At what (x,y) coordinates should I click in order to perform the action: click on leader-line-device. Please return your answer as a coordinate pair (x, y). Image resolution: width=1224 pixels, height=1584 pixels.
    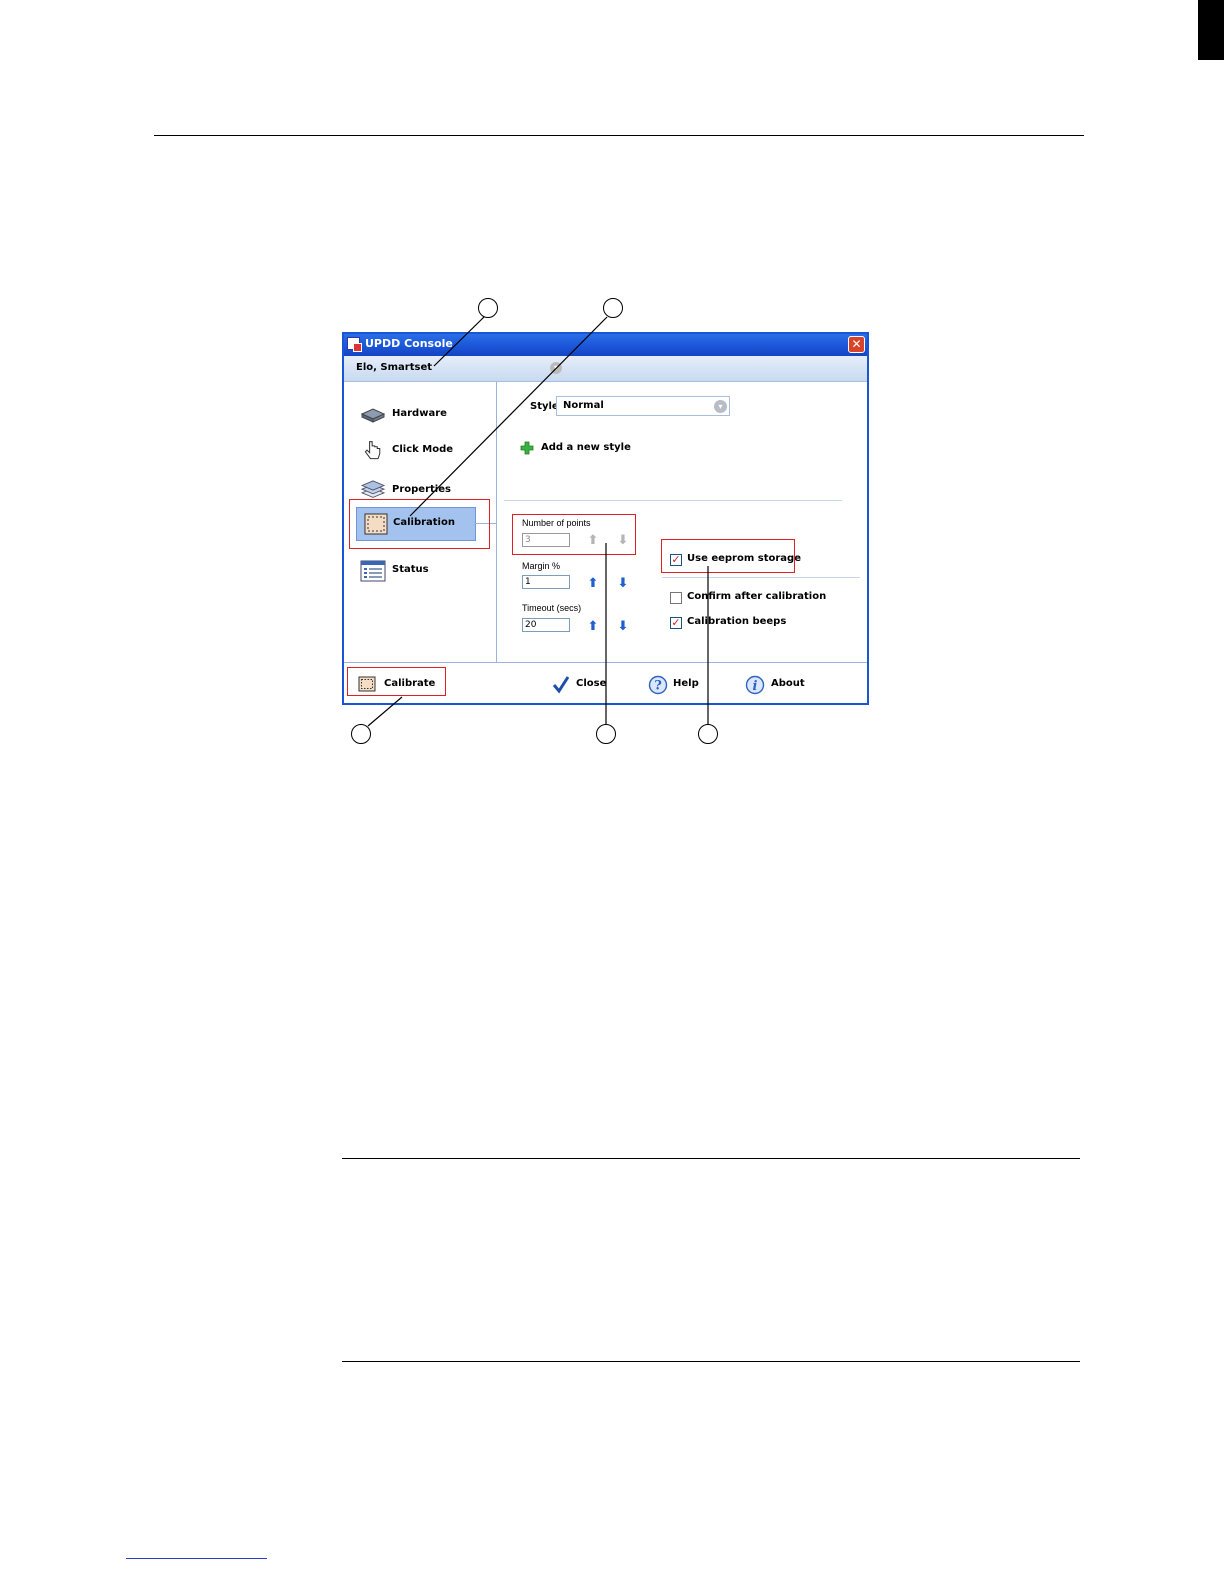
    Looking at the image, I should click on (459, 341).